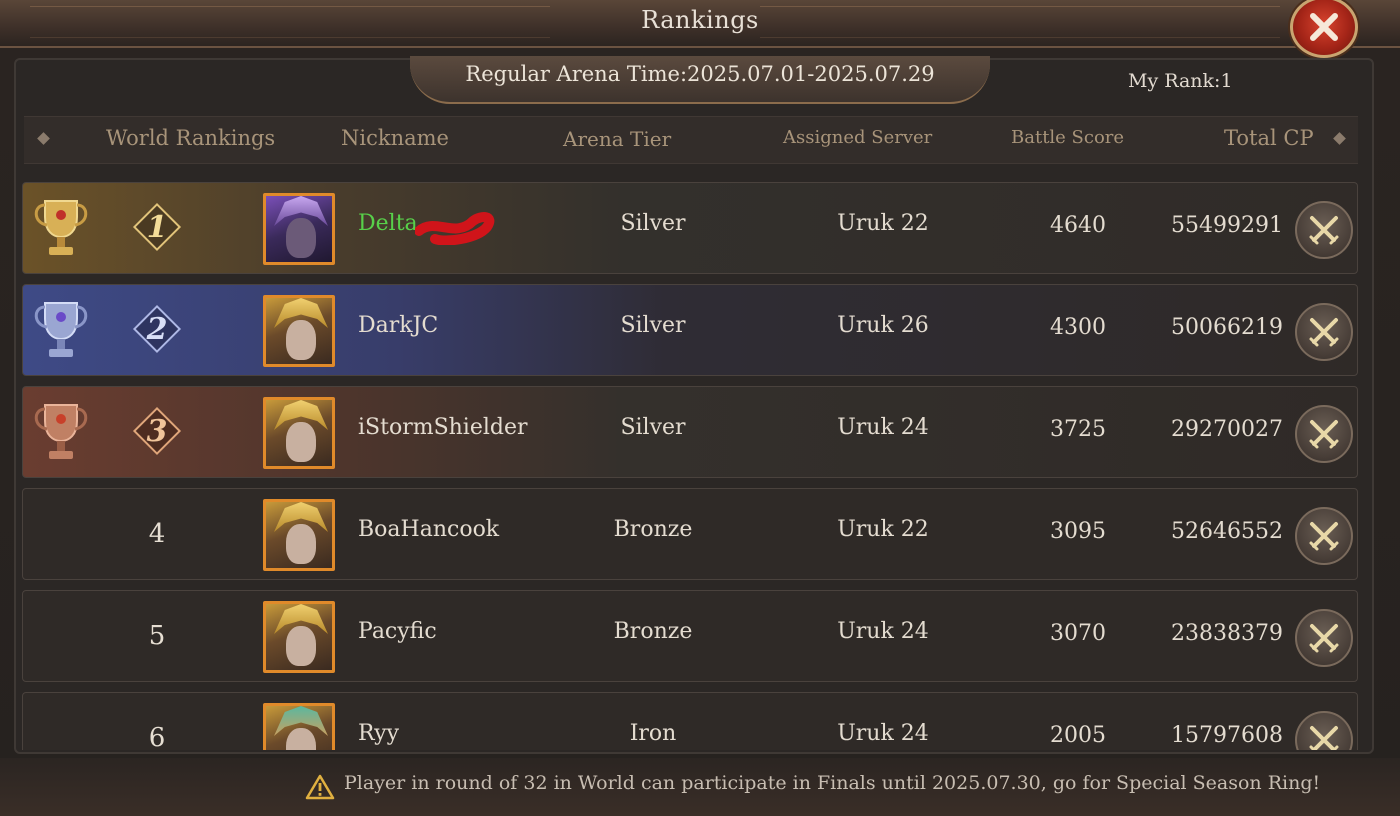  I want to click on window-title: Rankings, so click(700, 20).